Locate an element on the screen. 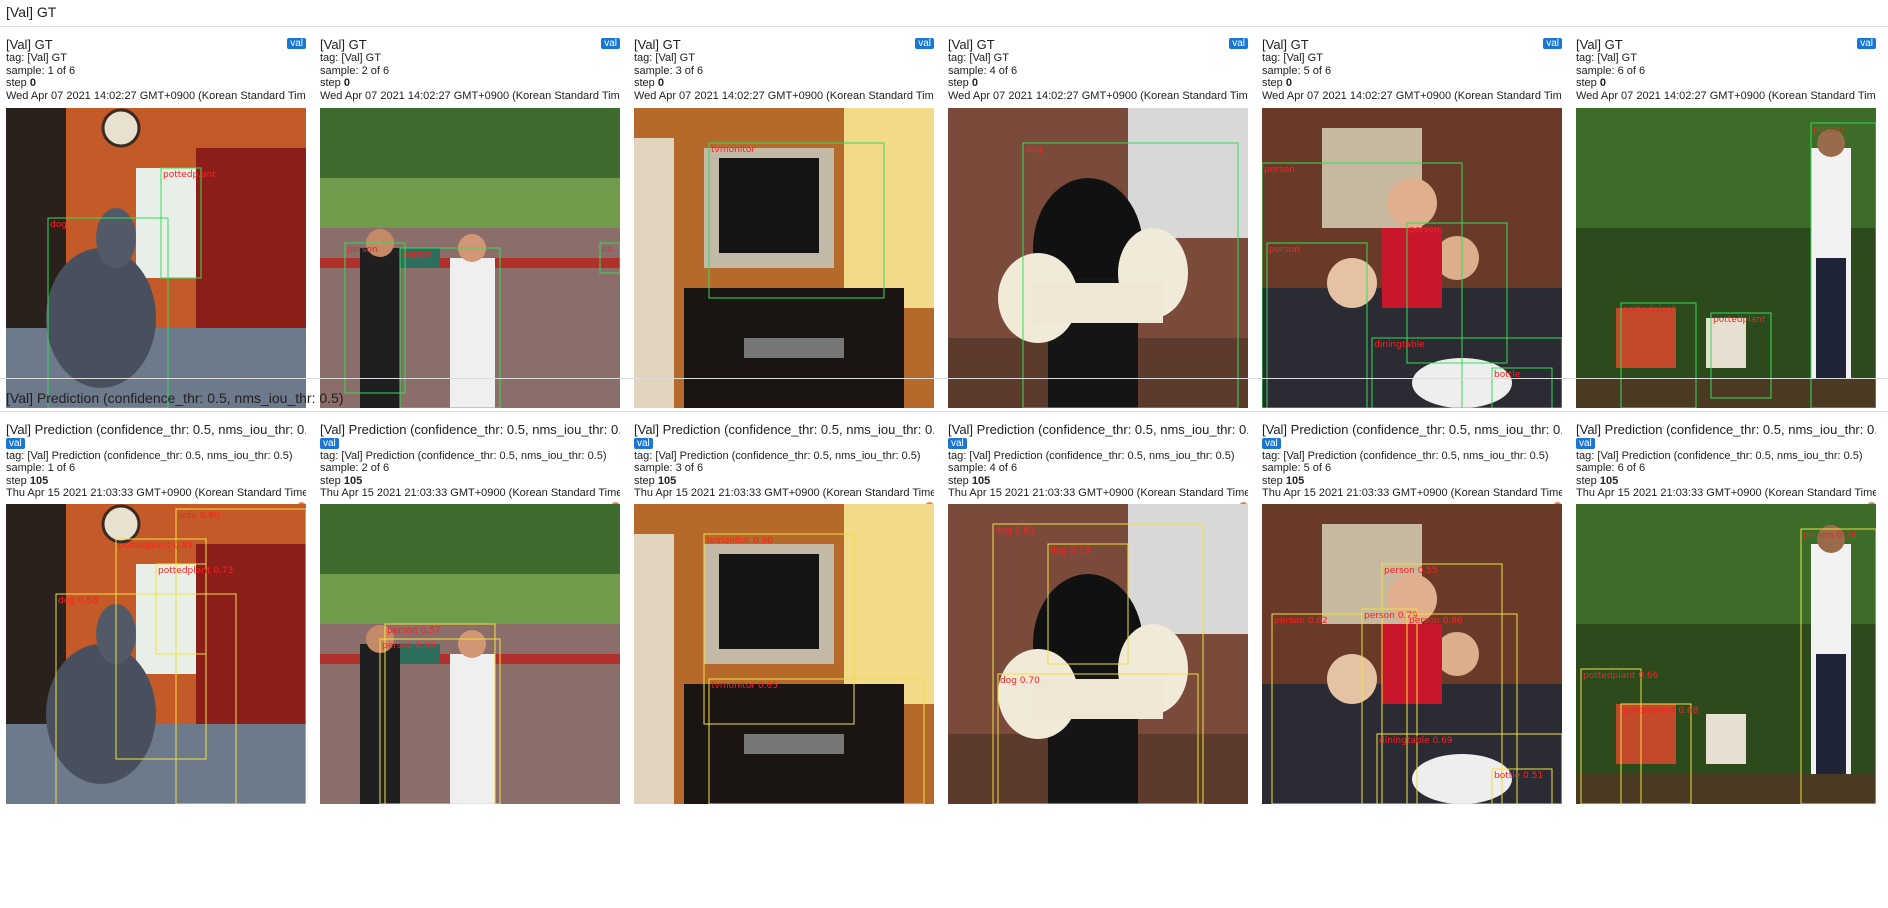 This screenshot has height=908, width=1888. detection-label: pottedplant 0.68 is located at coordinates (1661, 711).